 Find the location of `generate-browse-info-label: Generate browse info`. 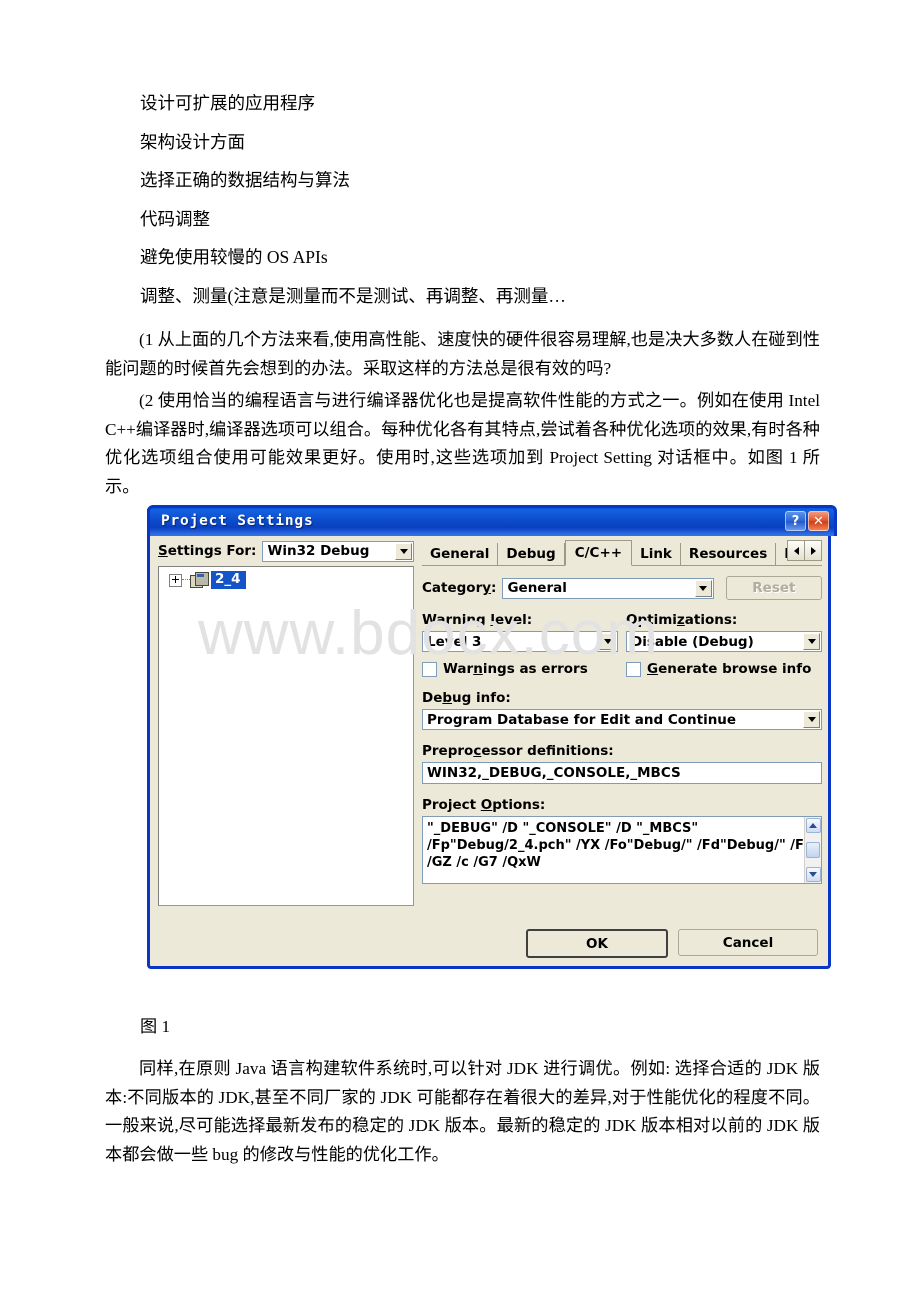

generate-browse-info-label: Generate browse info is located at coordinates (729, 669).